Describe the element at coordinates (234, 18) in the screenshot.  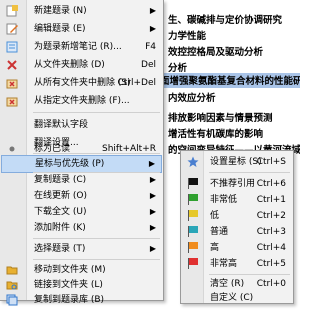
I see `list-item: 生、碳碱排与定价协调研究` at that location.